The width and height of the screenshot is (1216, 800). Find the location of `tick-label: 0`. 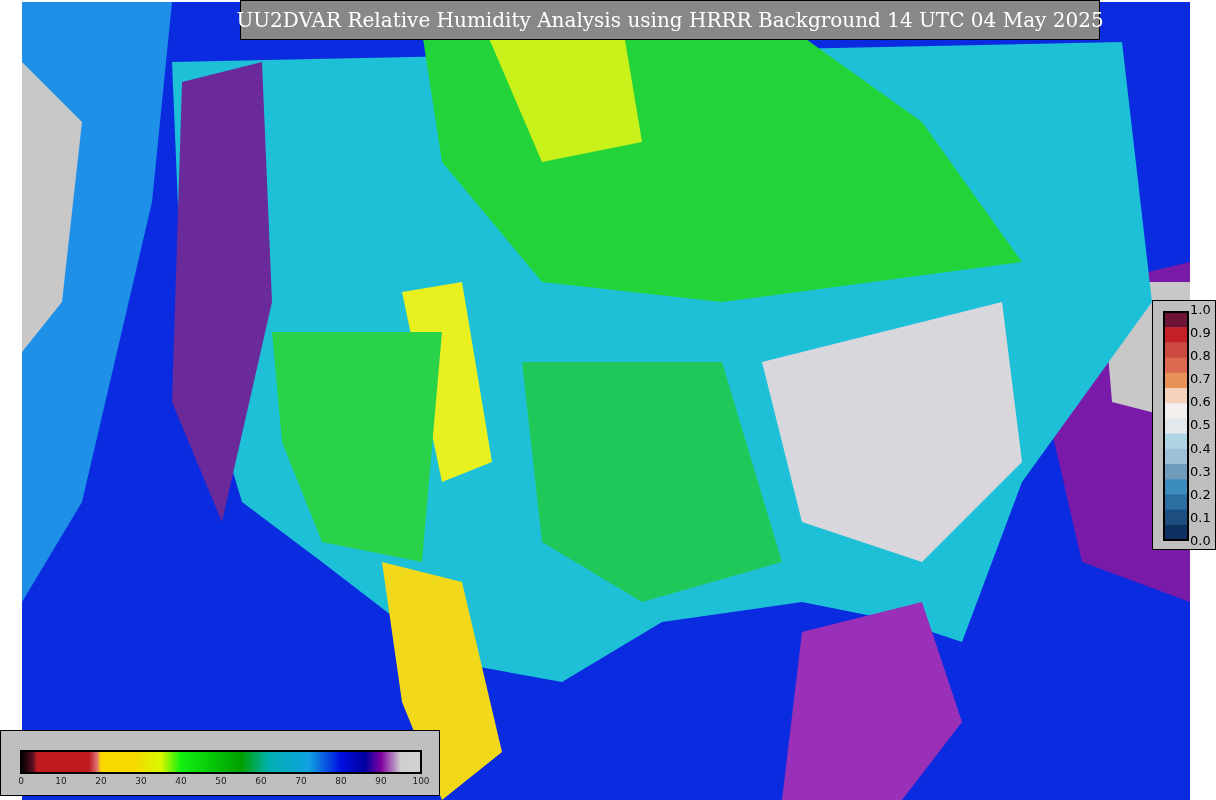

tick-label: 0 is located at coordinates (21, 781).